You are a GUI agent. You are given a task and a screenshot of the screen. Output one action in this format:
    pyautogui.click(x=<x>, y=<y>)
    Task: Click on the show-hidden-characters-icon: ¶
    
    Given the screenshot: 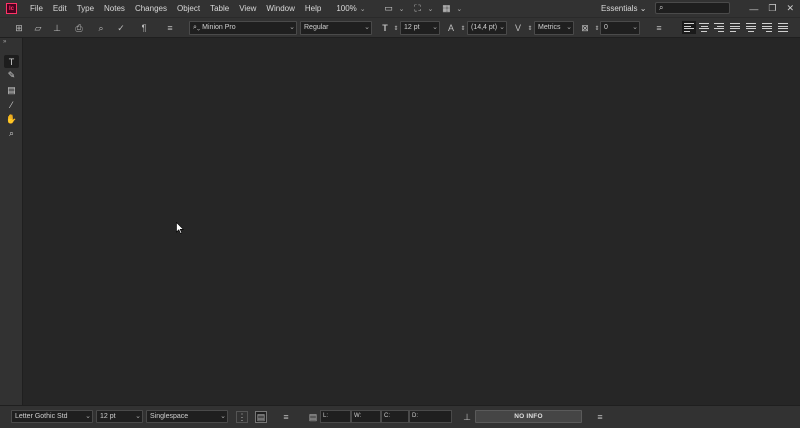 What is the action you would take?
    pyautogui.click(x=144, y=28)
    